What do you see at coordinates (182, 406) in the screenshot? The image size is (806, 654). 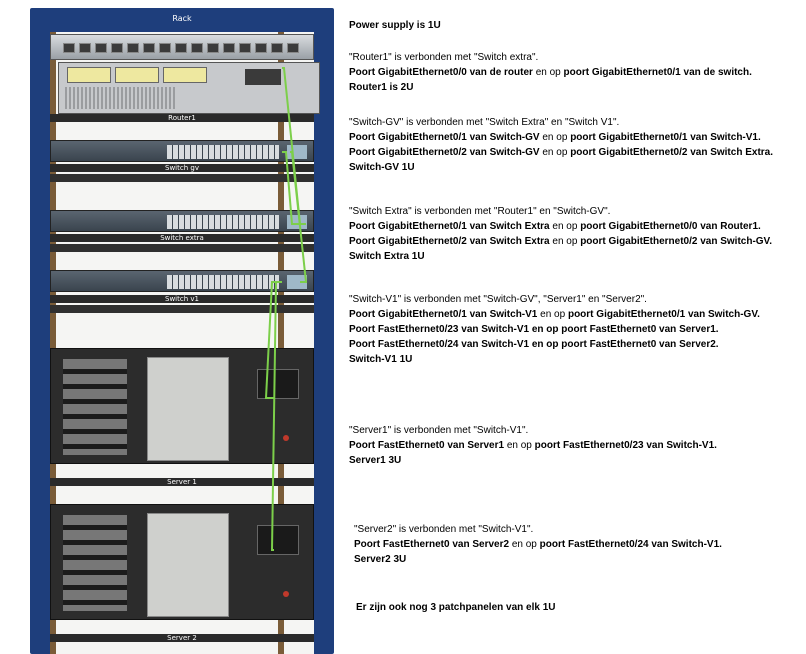 I see `server1-device` at bounding box center [182, 406].